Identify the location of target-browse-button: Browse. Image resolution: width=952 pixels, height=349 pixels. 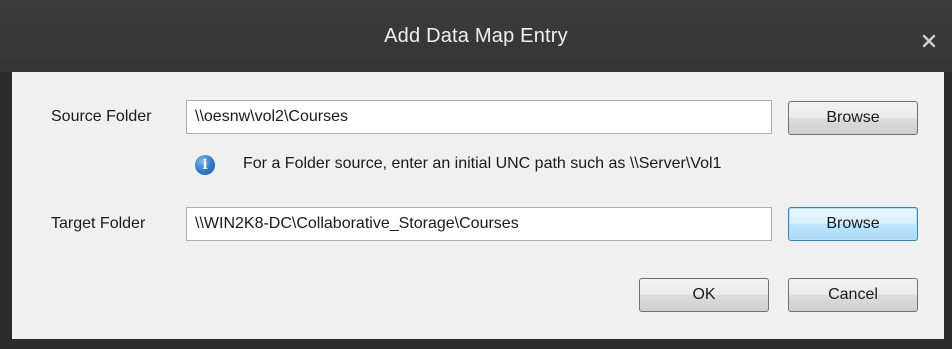
(853, 224).